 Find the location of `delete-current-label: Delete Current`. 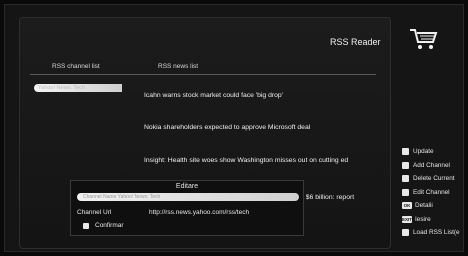

delete-current-label: Delete Current is located at coordinates (434, 179).